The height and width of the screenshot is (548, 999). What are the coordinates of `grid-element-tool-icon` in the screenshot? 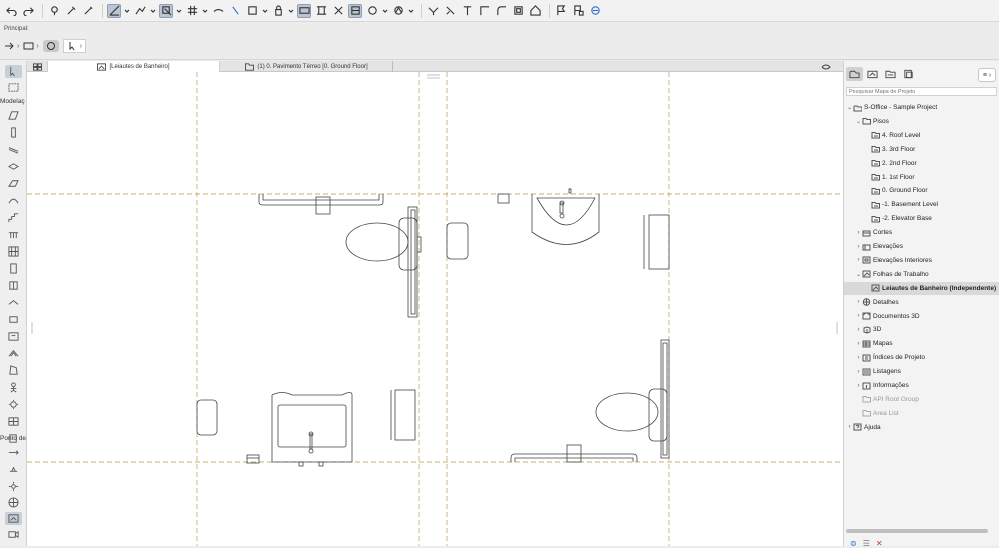 It's located at (13, 421).